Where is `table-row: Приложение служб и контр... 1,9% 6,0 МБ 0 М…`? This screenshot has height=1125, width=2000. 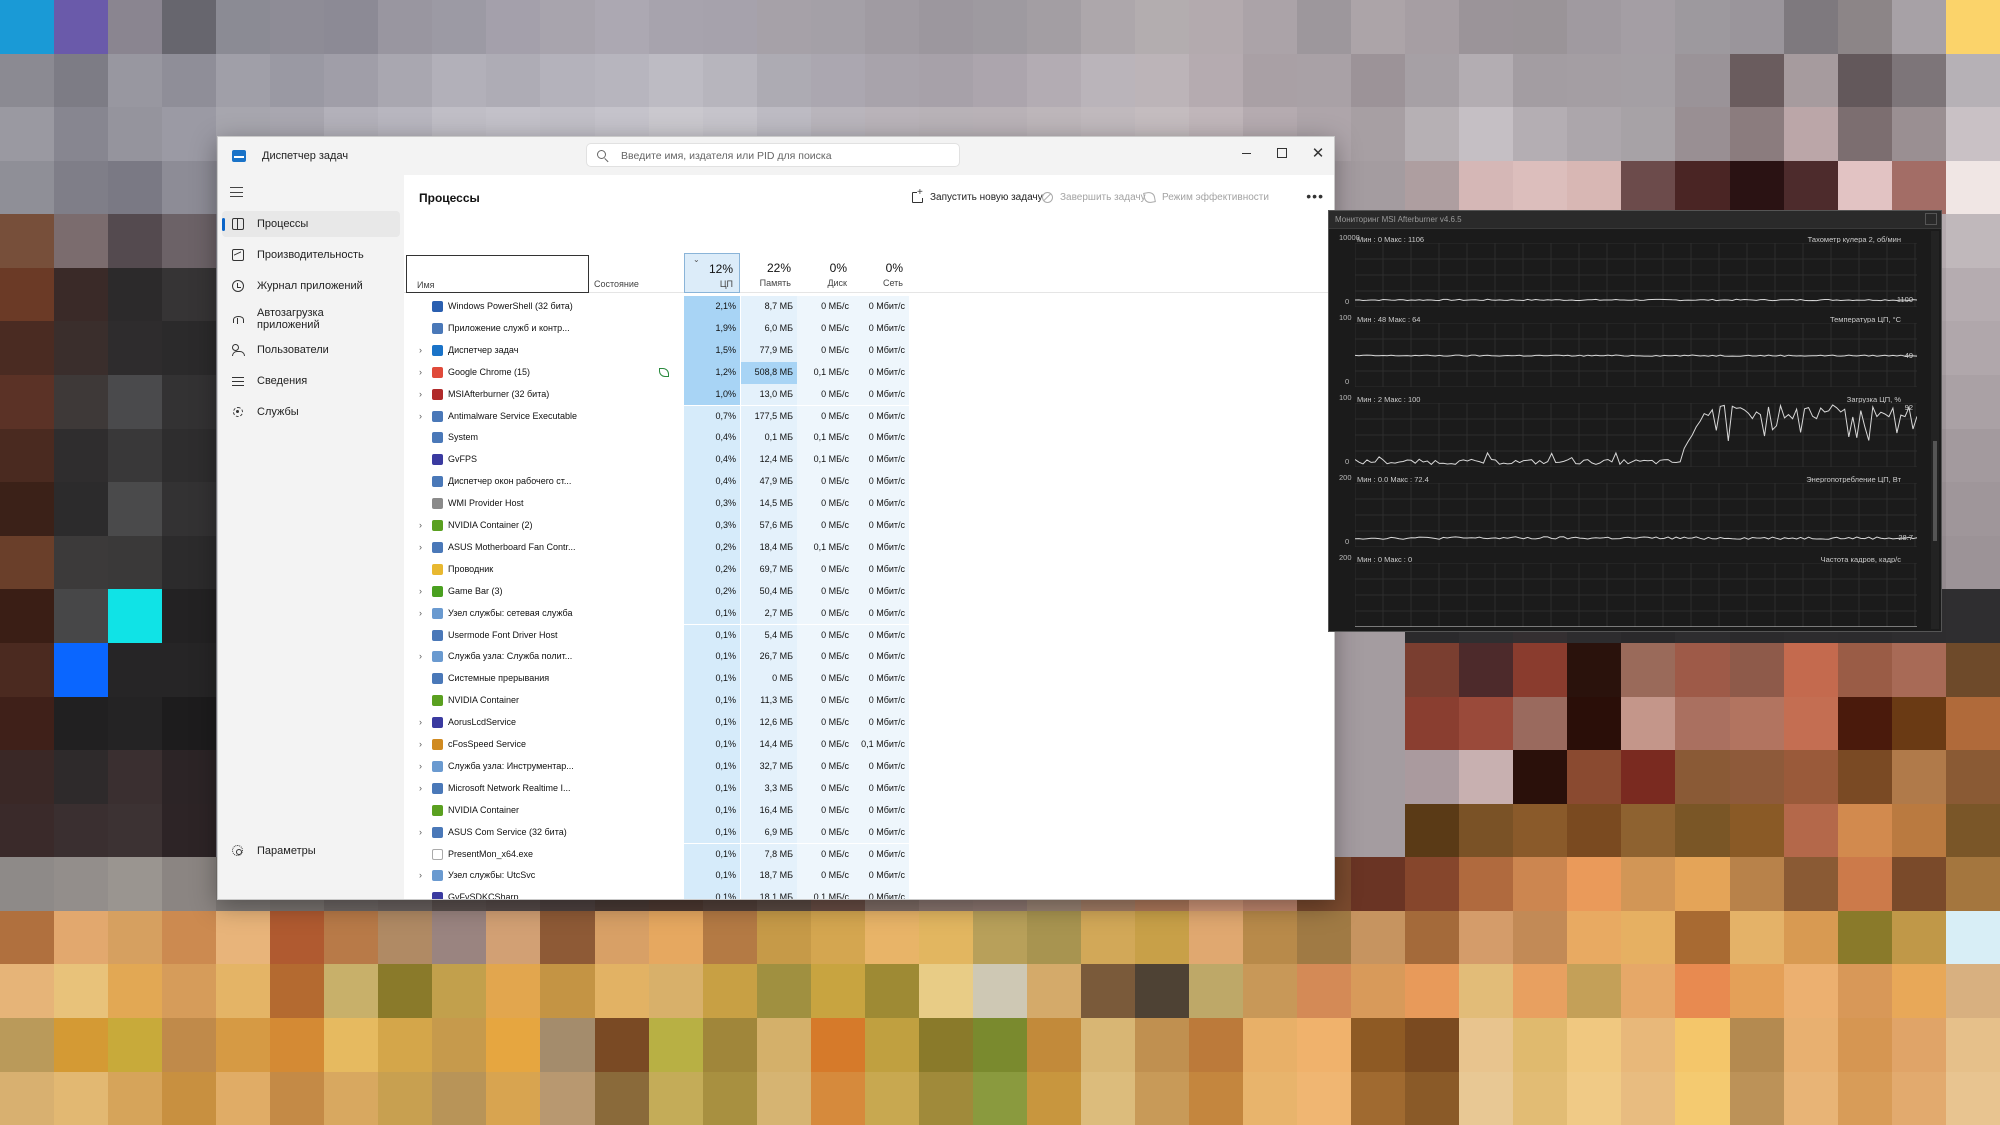 table-row: Приложение служб и контр... 1,9% 6,0 МБ 0 М… is located at coordinates (869, 328).